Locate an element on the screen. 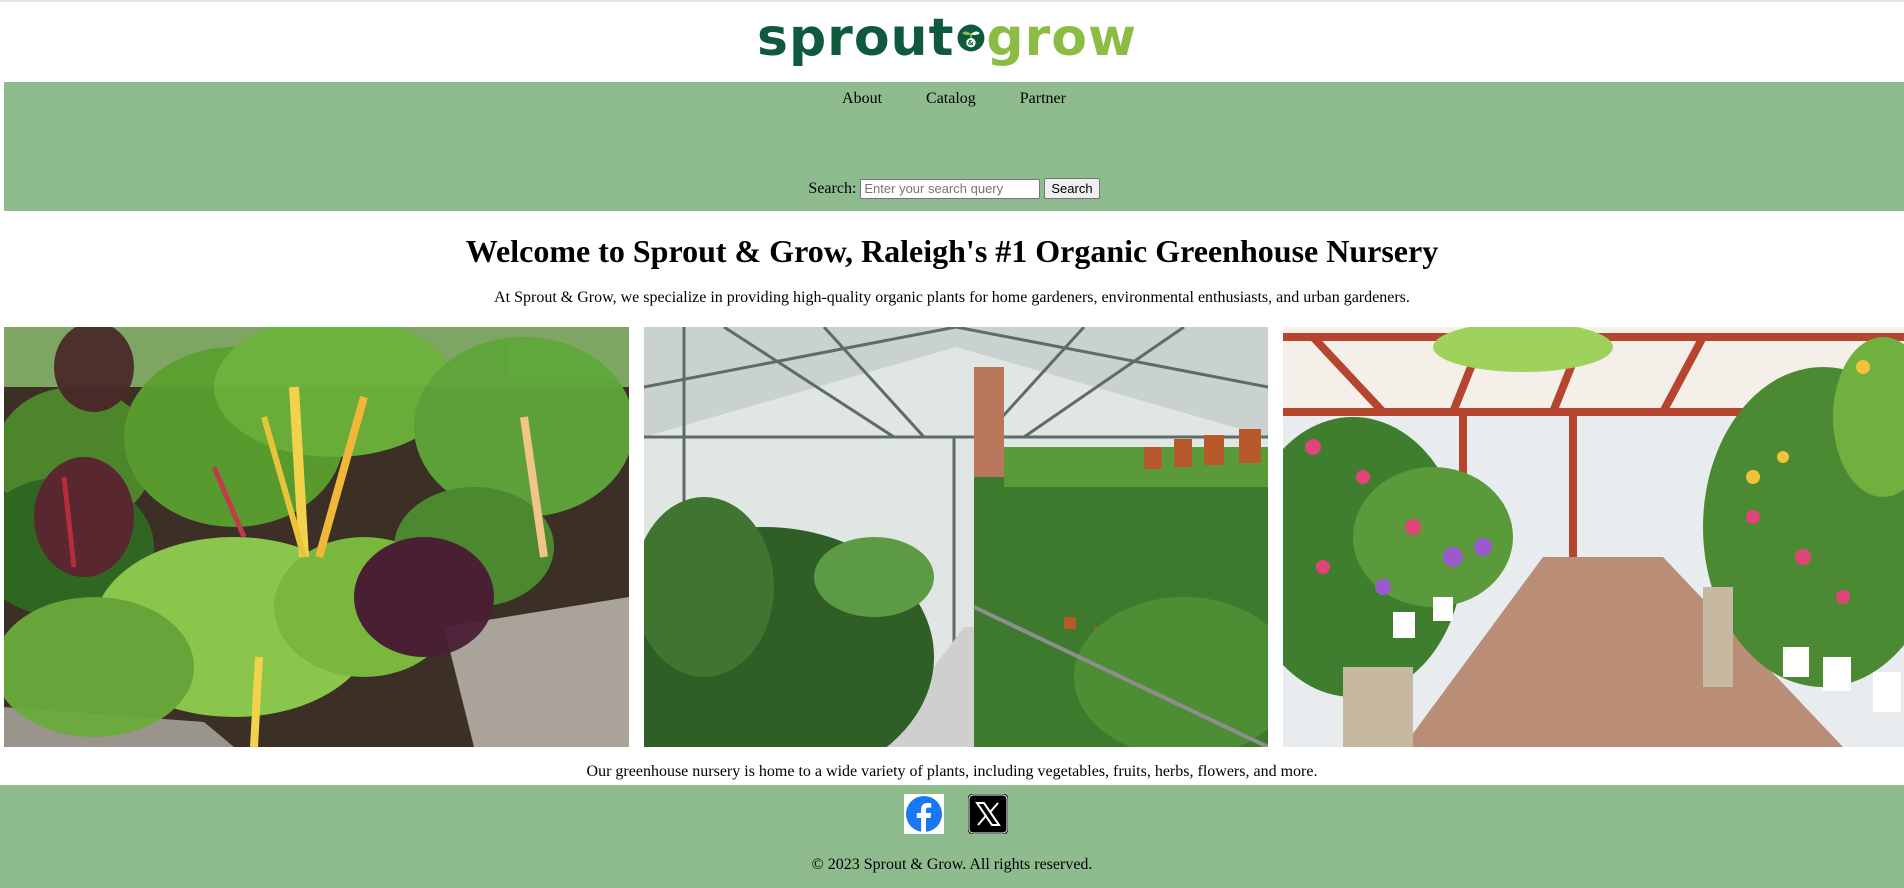  site-logo: sprout & grow is located at coordinates (947, 38).